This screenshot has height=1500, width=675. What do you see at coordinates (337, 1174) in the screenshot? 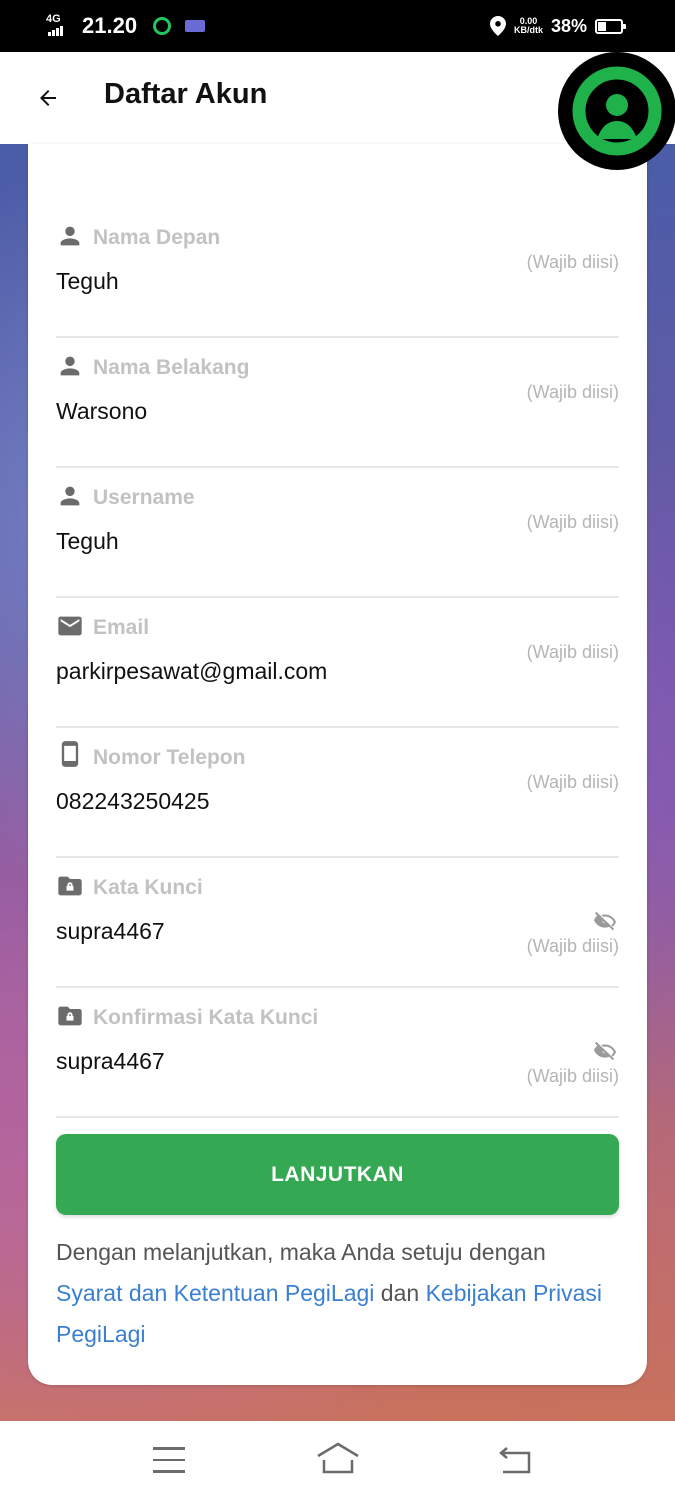
I see `continue-button: LANJUTKAN` at bounding box center [337, 1174].